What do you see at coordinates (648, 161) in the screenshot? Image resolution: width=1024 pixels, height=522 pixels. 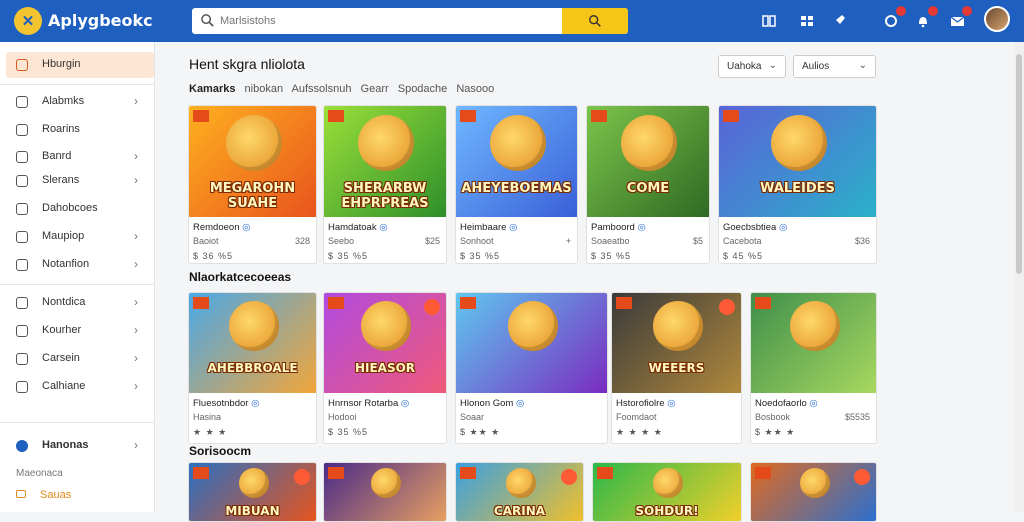 I see `game-thumbnail: COME` at bounding box center [648, 161].